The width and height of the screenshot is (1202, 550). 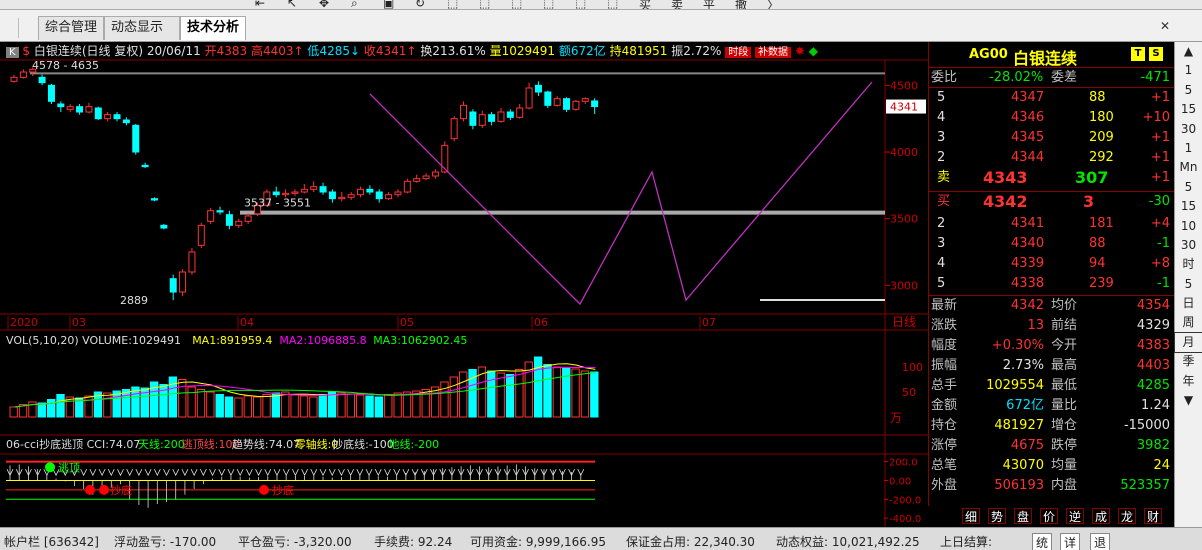 I want to click on period-button-7: 5, so click(x=1188, y=187).